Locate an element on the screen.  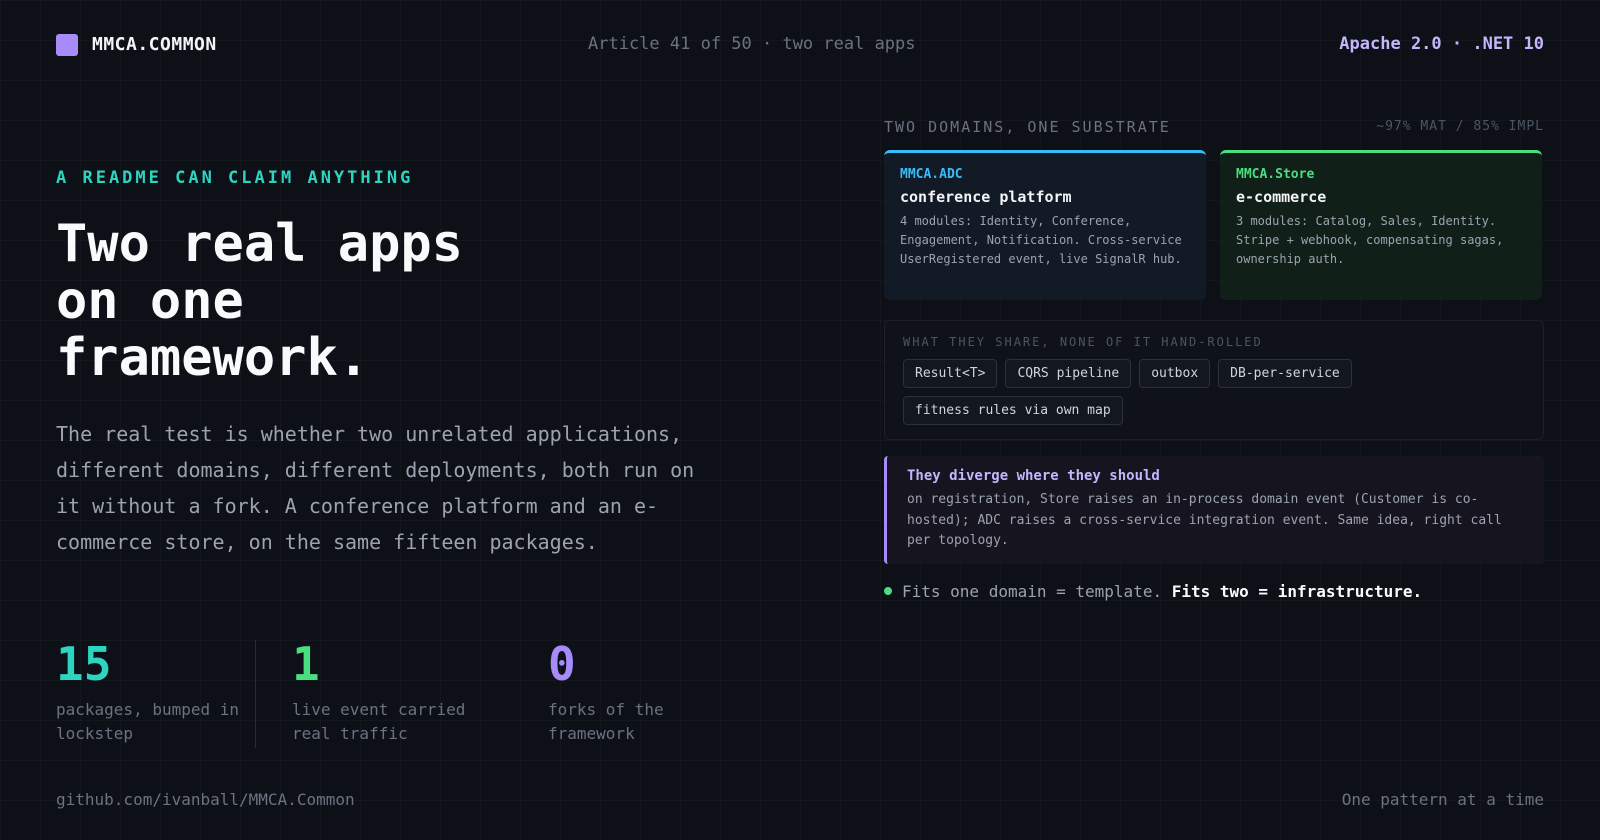
section-label: TWO DOMAINS, ONE SUBSTRATE is located at coordinates (1027, 127).